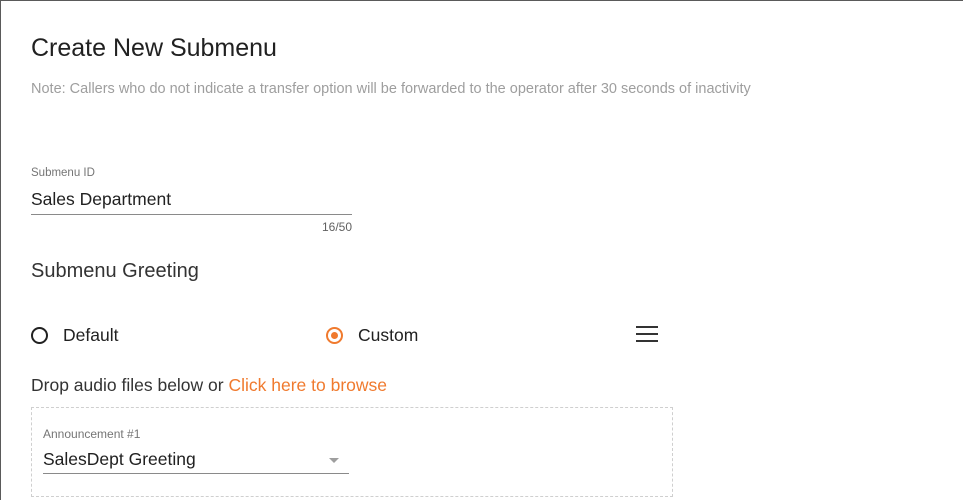 This screenshot has width=964, height=501. I want to click on radio-custom: Custom, so click(372, 335).